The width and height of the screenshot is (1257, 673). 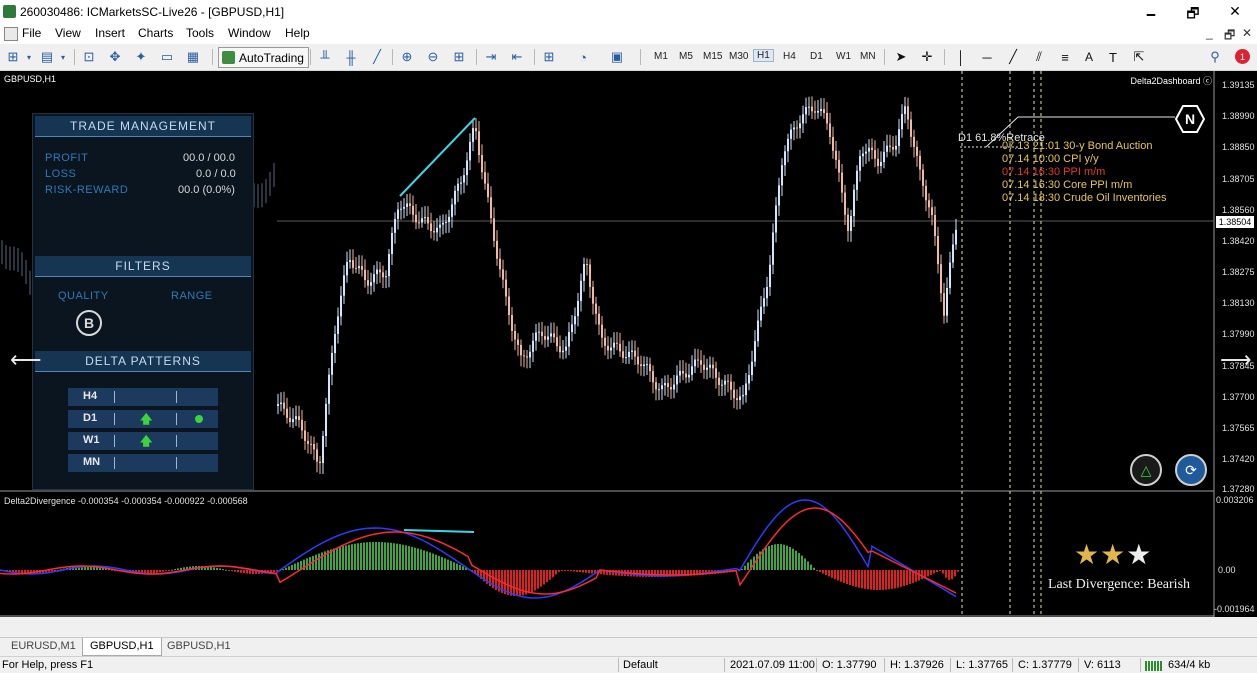 I want to click on price-tick: 1.39135, so click(x=1238, y=85).